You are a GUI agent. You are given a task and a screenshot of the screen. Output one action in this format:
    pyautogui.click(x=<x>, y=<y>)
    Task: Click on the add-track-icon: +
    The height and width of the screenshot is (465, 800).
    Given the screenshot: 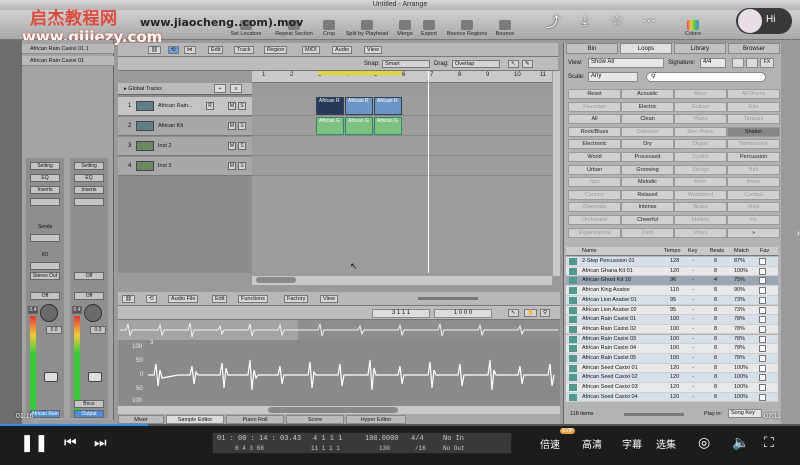 What is the action you would take?
    pyautogui.click(x=220, y=88)
    